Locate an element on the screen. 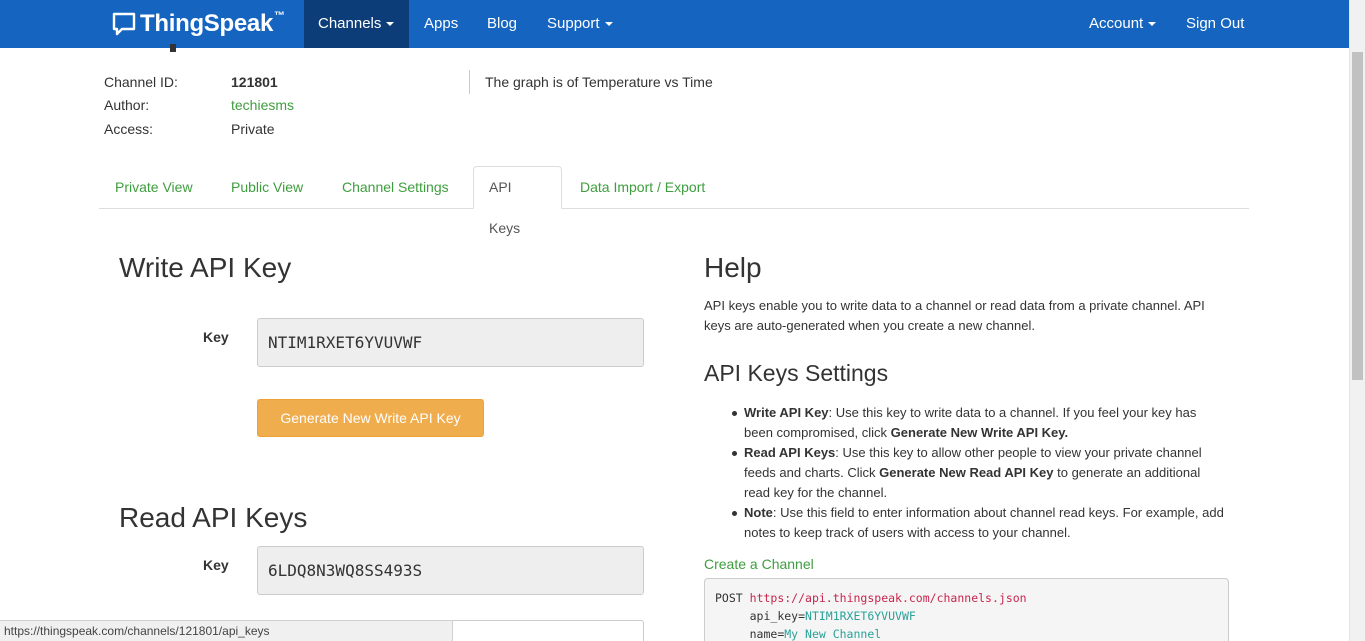 Image resolution: width=1365 pixels, height=641 pixels. nav-account: Account is located at coordinates (1122, 24).